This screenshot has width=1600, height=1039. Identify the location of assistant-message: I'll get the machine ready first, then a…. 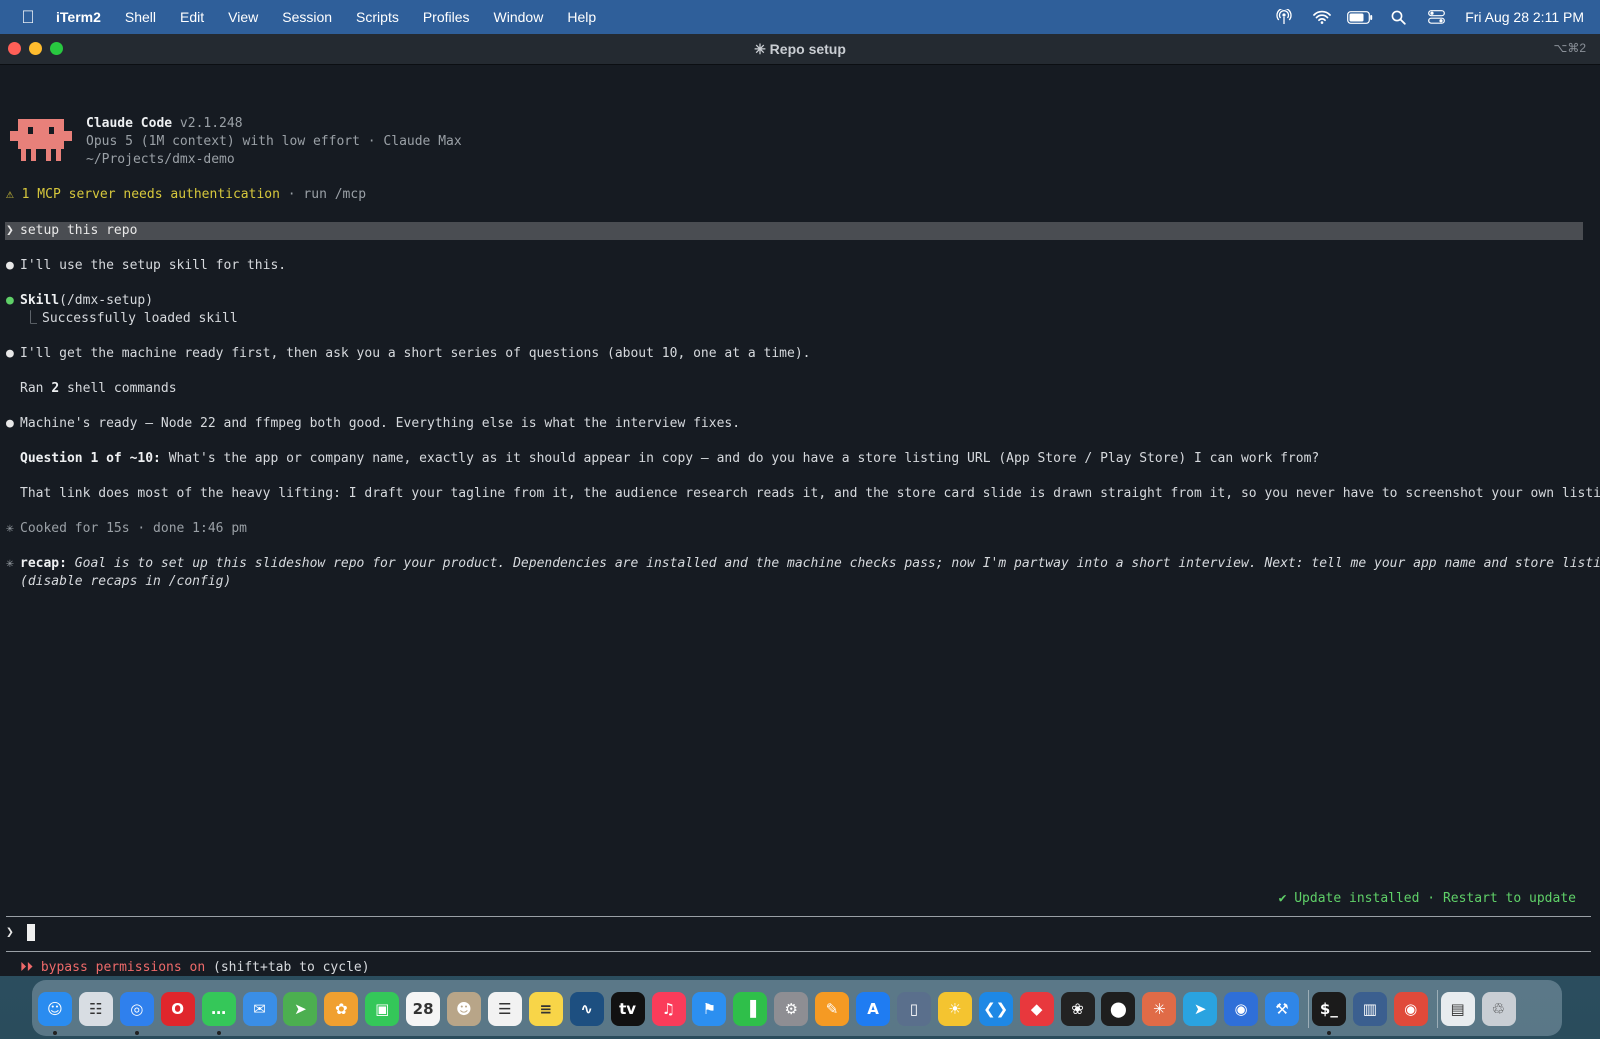
(415, 353).